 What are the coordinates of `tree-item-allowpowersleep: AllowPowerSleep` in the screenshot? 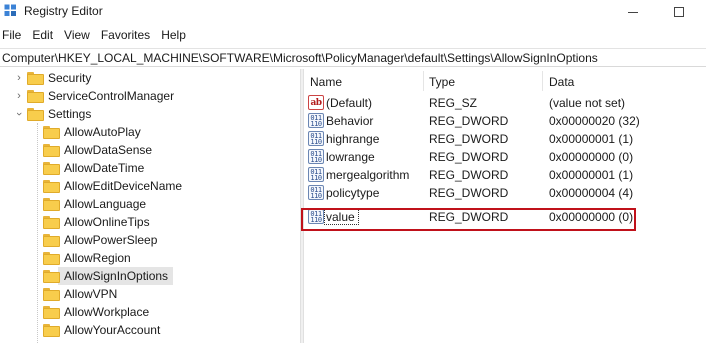 It's located at (150, 240).